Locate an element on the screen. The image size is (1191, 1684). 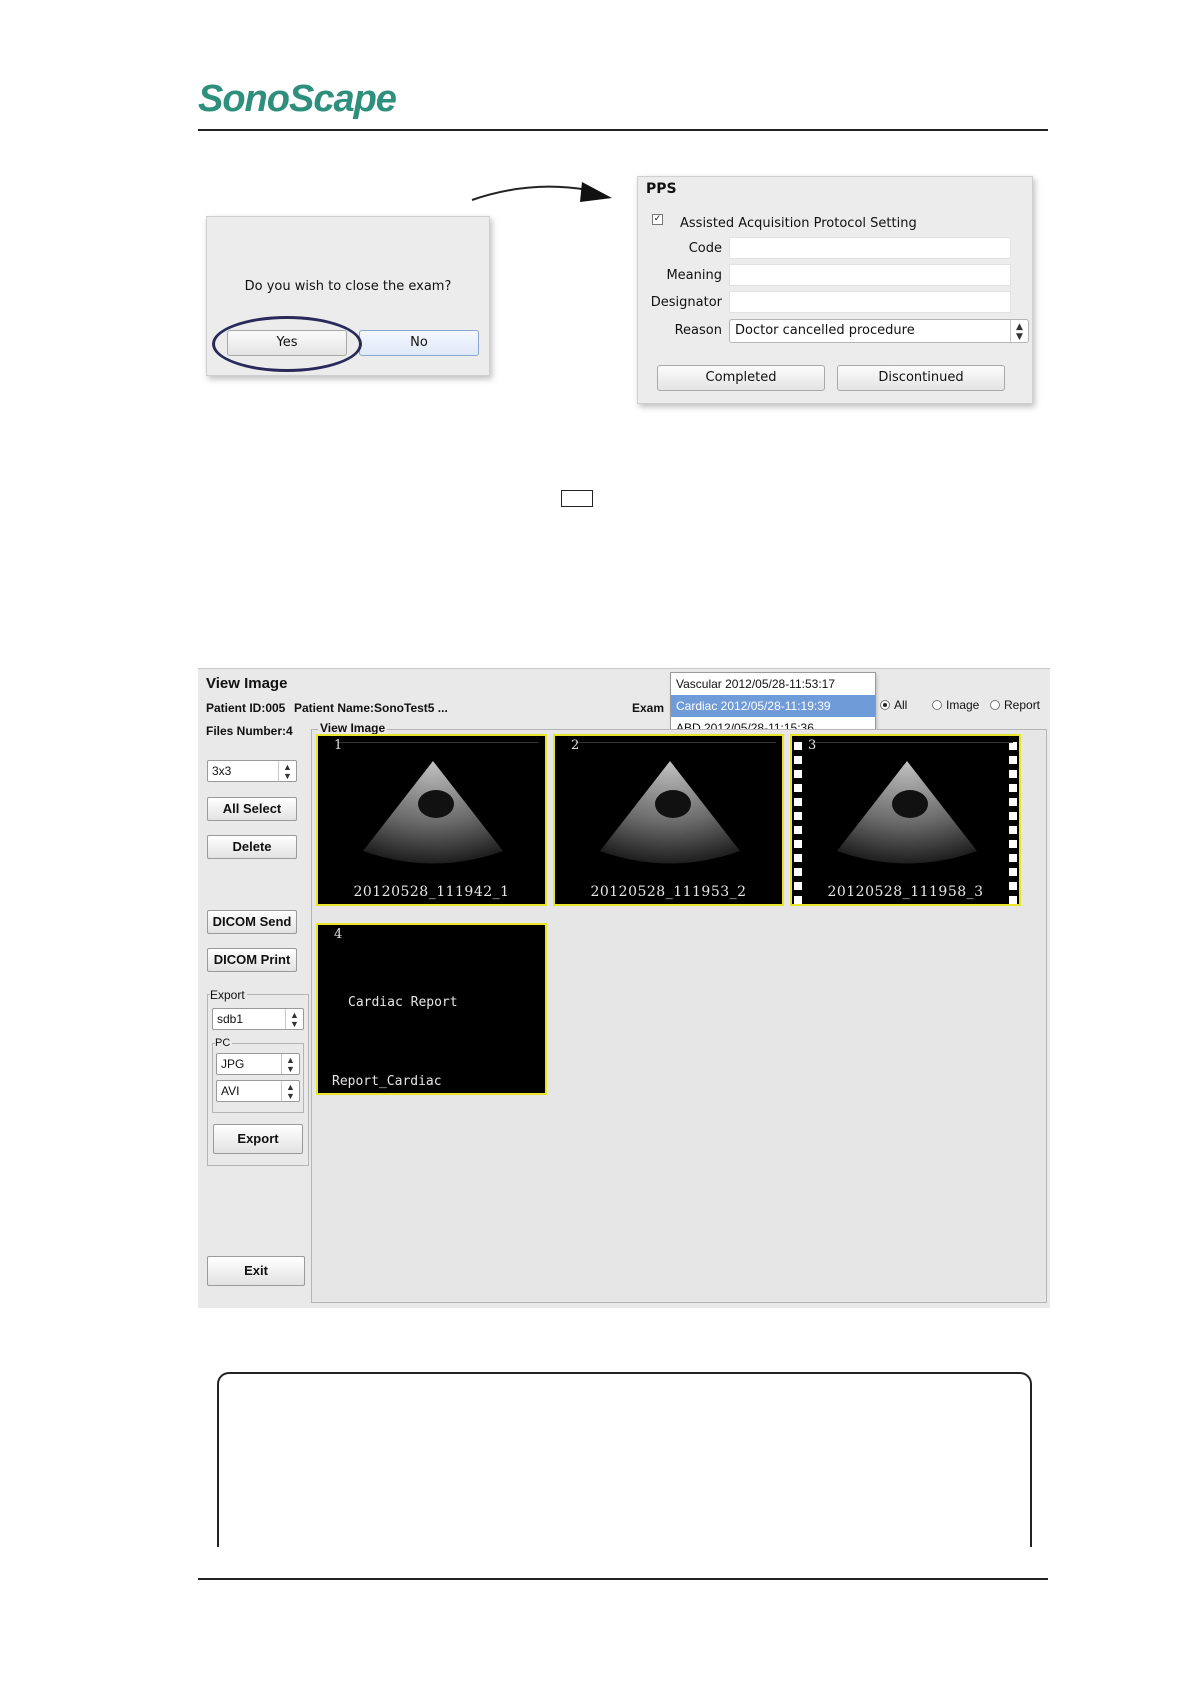
all-select-button: All Select is located at coordinates (252, 809).